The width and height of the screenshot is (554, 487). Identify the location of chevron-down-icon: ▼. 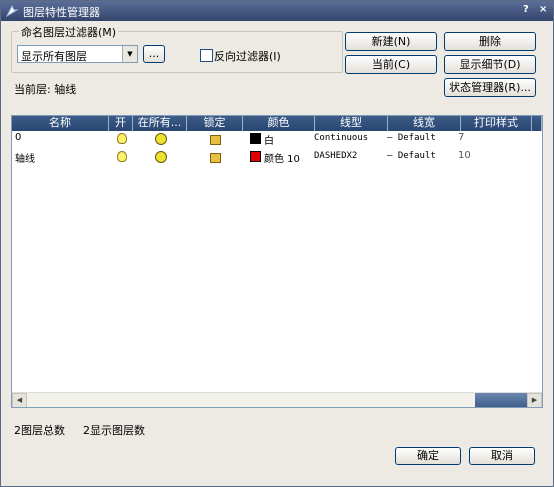
(129, 54).